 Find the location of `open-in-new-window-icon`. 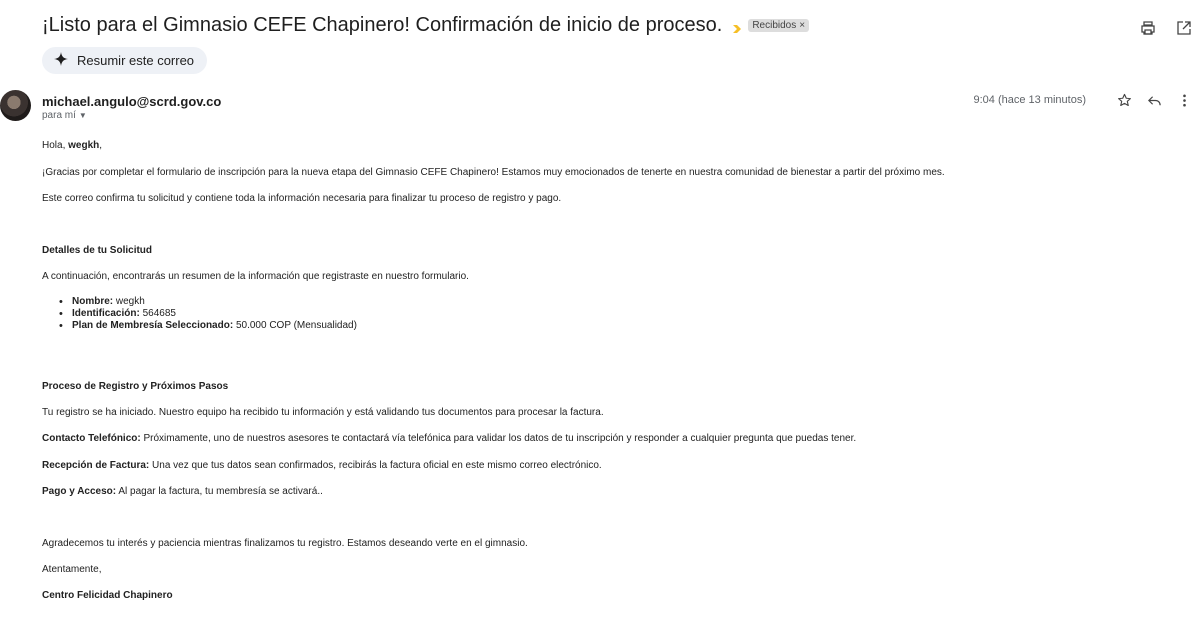

open-in-new-window-icon is located at coordinates (1184, 30).